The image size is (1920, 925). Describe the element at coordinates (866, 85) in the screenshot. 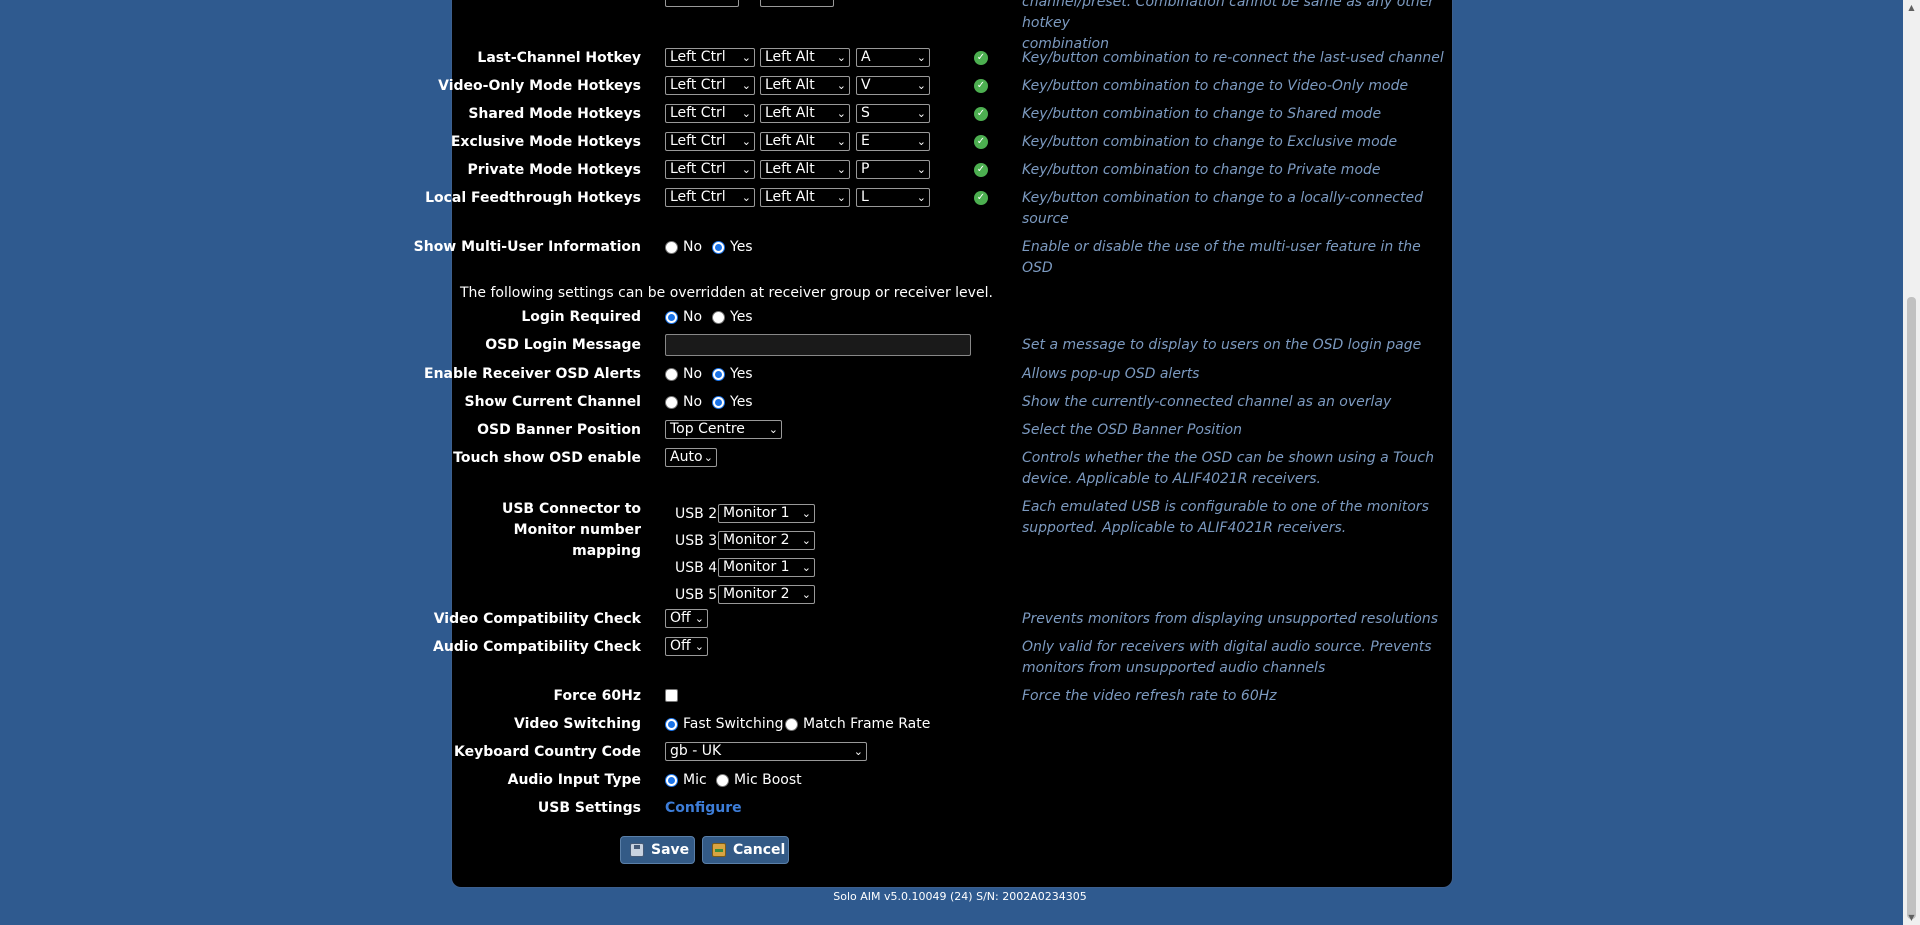

I see `select-value: V` at that location.